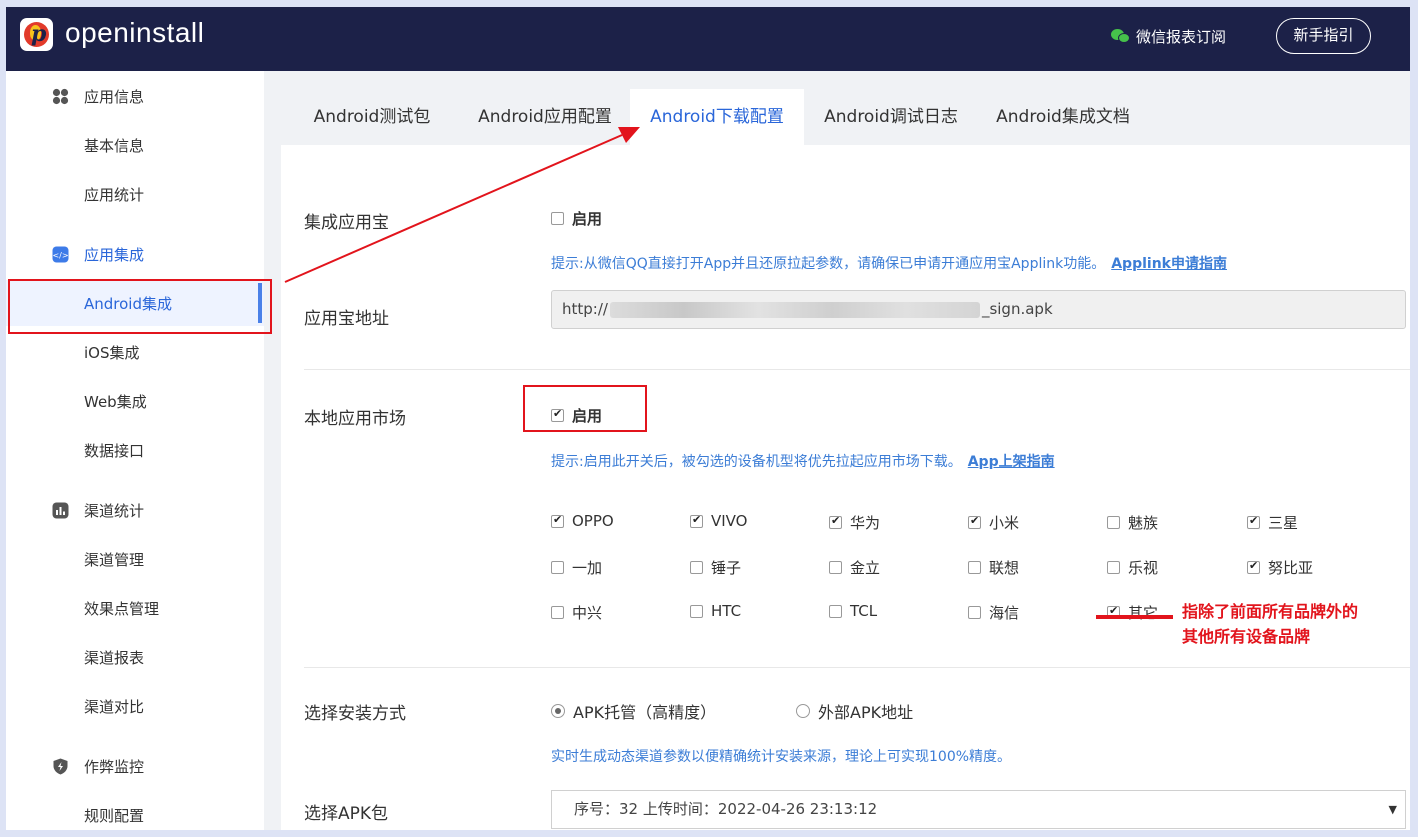  I want to click on tab-android-integration-docs: Android集成文档, so click(1063, 117).